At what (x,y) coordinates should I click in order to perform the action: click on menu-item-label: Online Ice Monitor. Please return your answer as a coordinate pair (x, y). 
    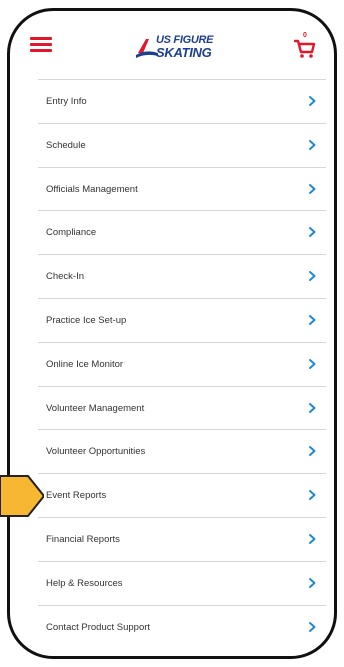
    Looking at the image, I should click on (85, 364).